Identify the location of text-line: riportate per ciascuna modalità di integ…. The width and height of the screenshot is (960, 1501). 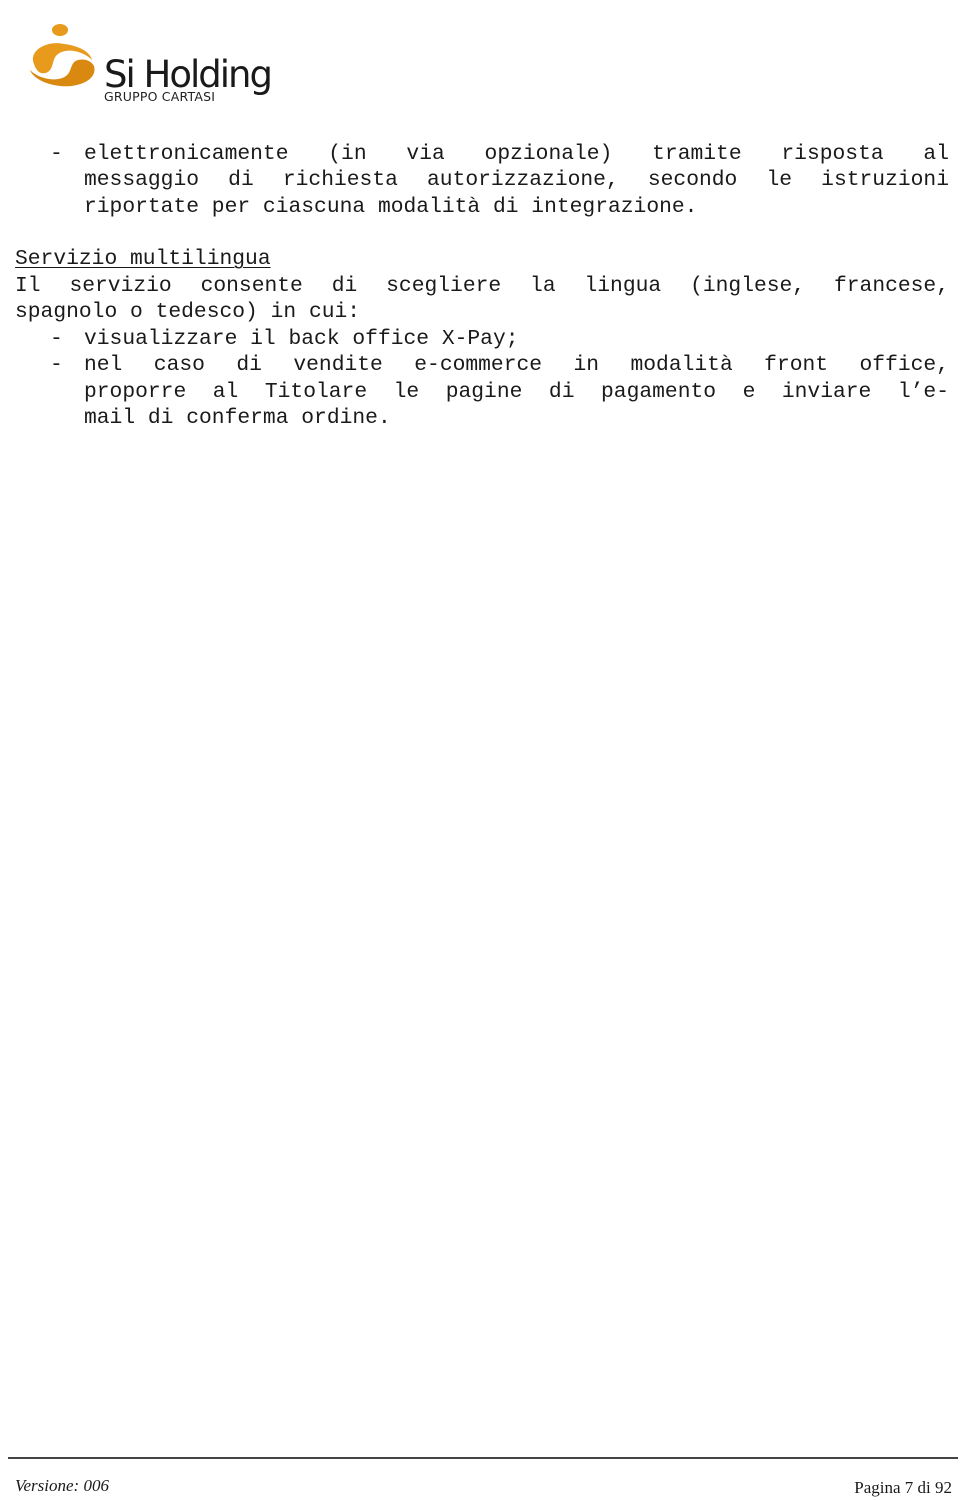
(391, 207).